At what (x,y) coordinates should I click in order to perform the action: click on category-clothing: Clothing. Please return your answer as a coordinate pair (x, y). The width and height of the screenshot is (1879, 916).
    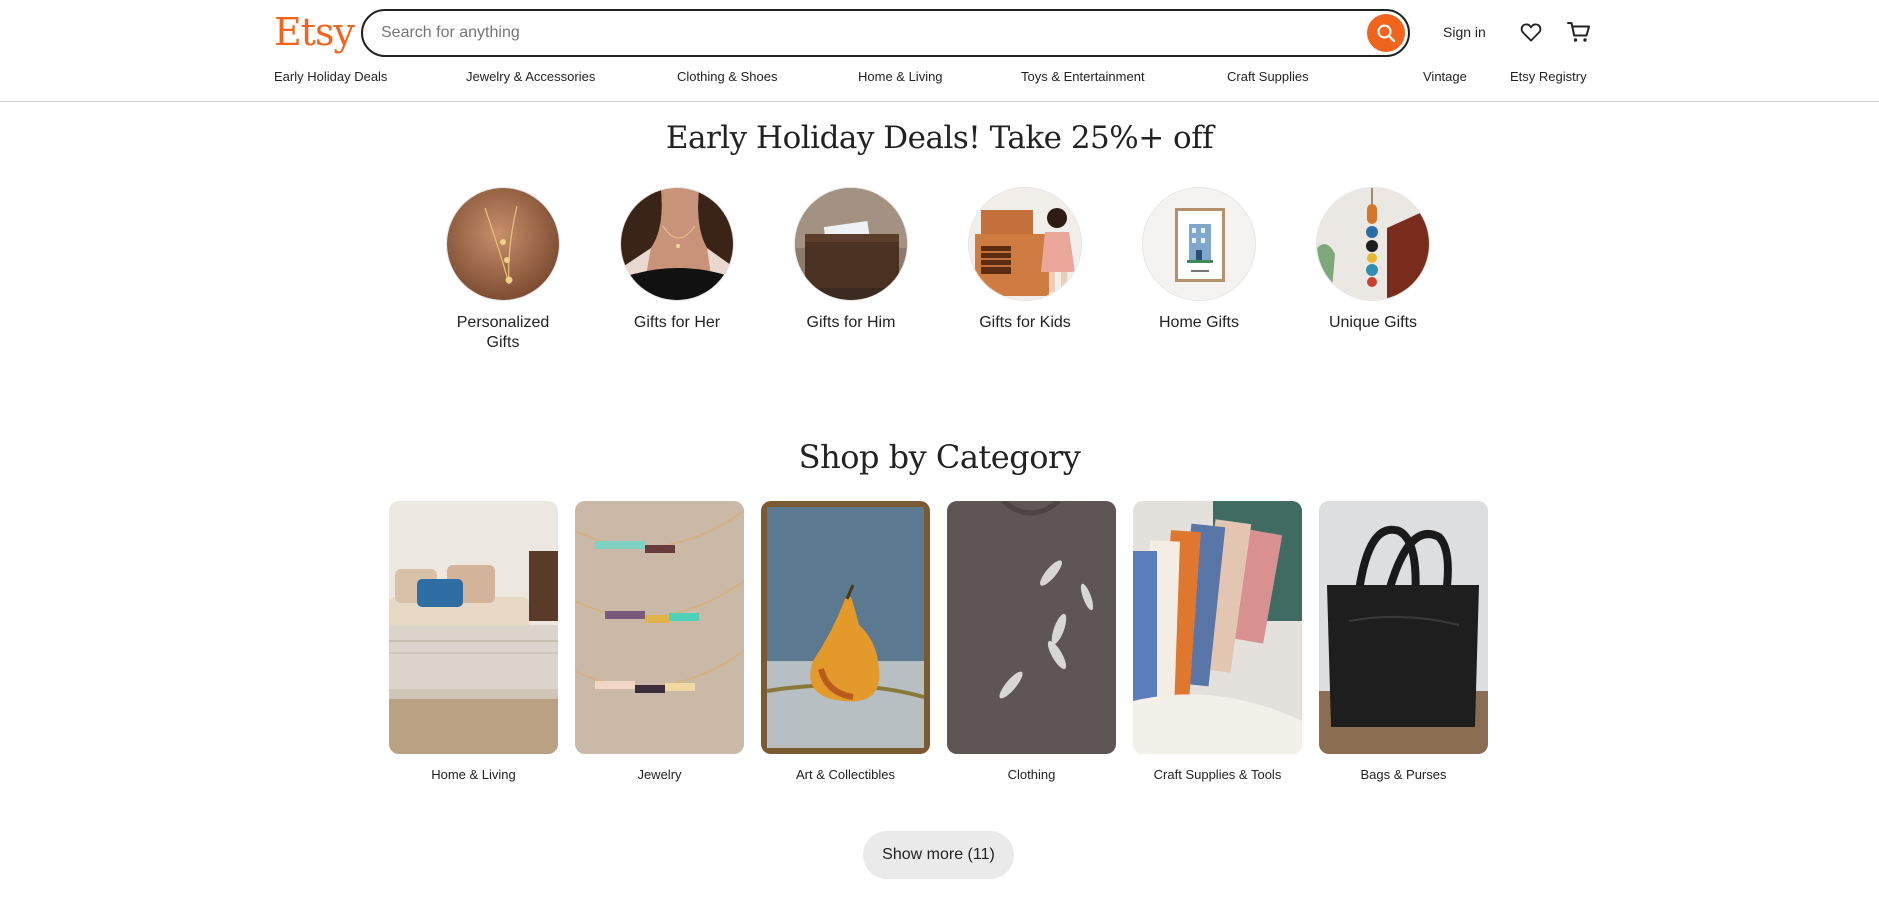
    Looking at the image, I should click on (1031, 642).